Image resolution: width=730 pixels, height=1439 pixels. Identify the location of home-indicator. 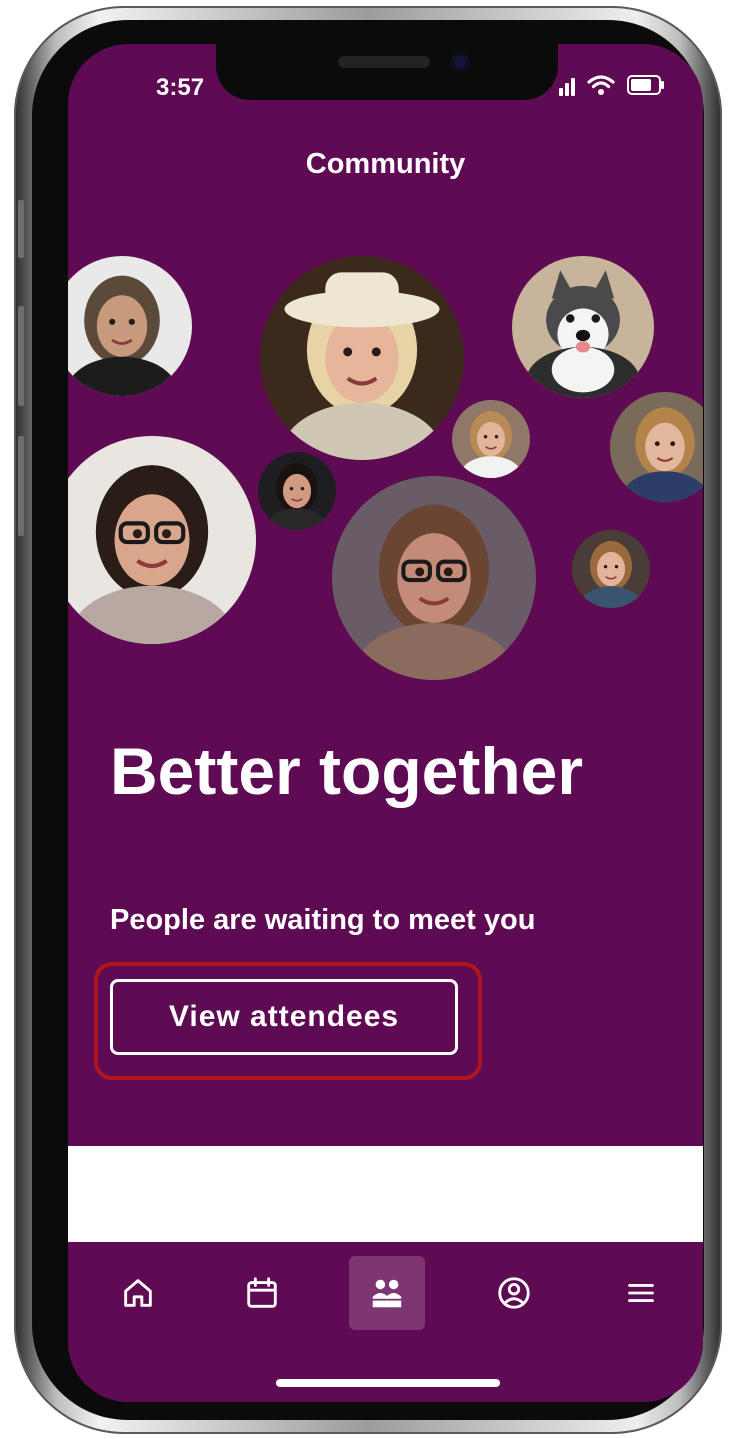
(388, 1383).